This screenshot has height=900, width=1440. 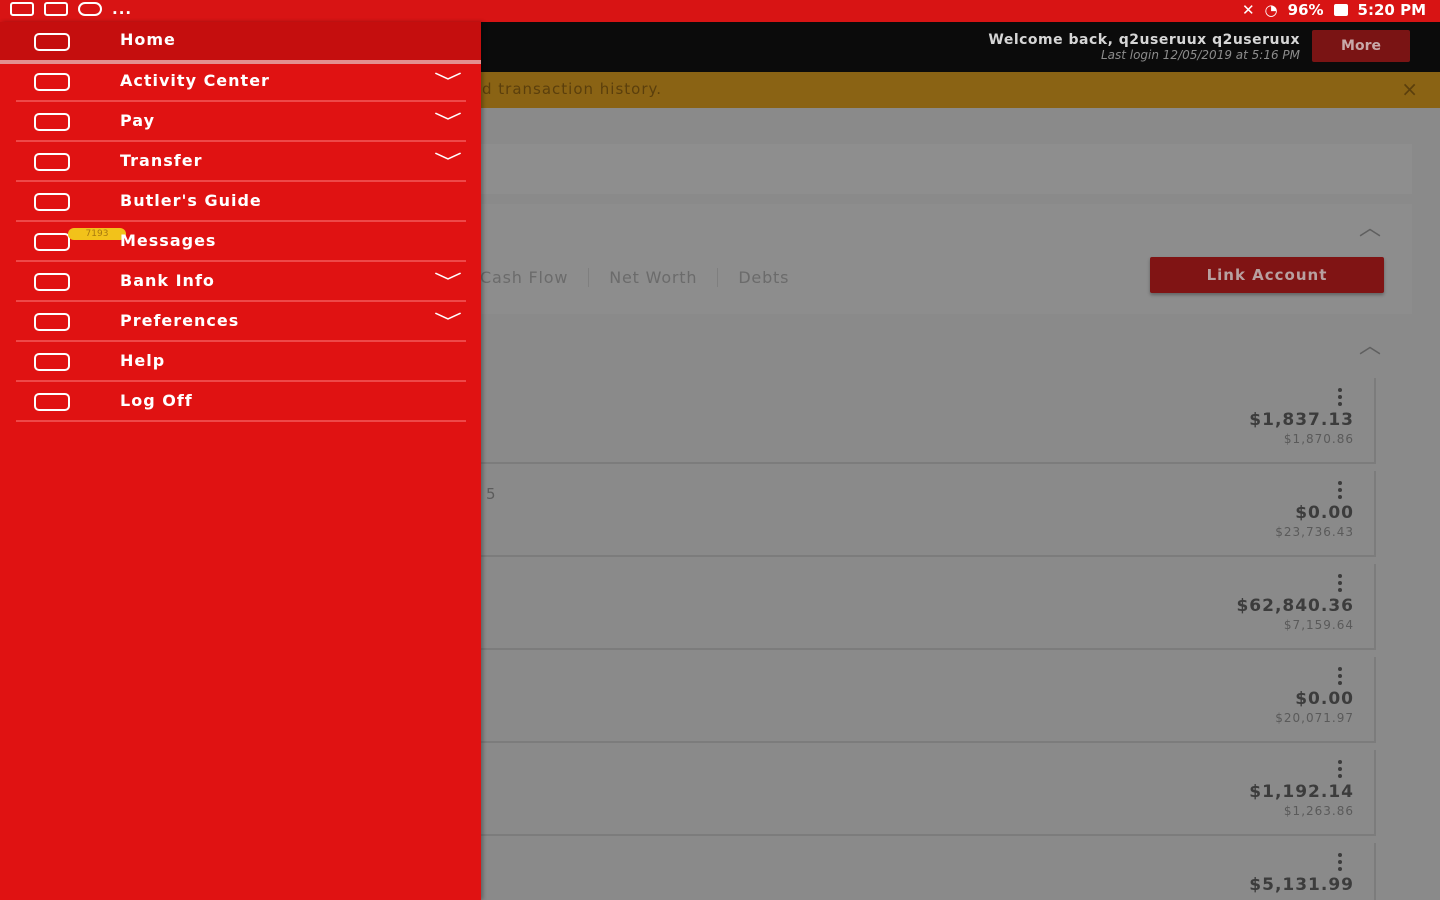 I want to click on close-icon: ×, so click(x=1409, y=89).